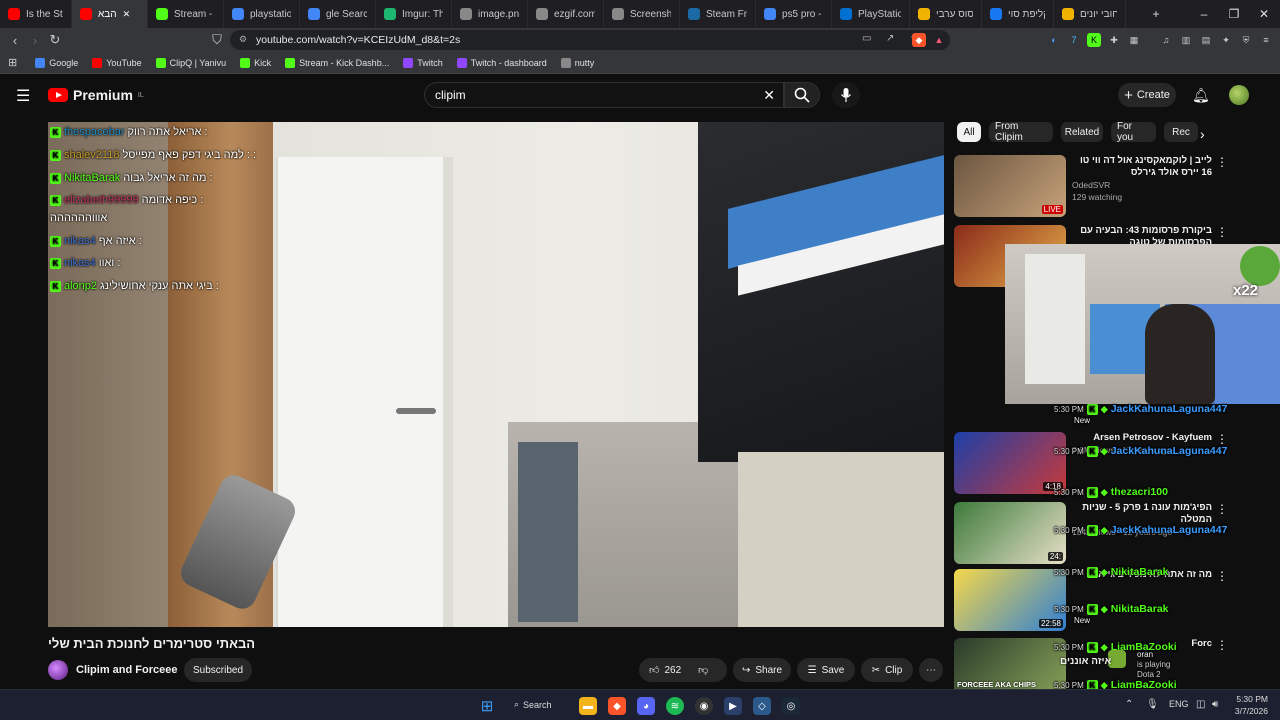  Describe the element at coordinates (190, 62) in the screenshot. I see `bookmark-item: ClipQ | Yanivu` at that location.